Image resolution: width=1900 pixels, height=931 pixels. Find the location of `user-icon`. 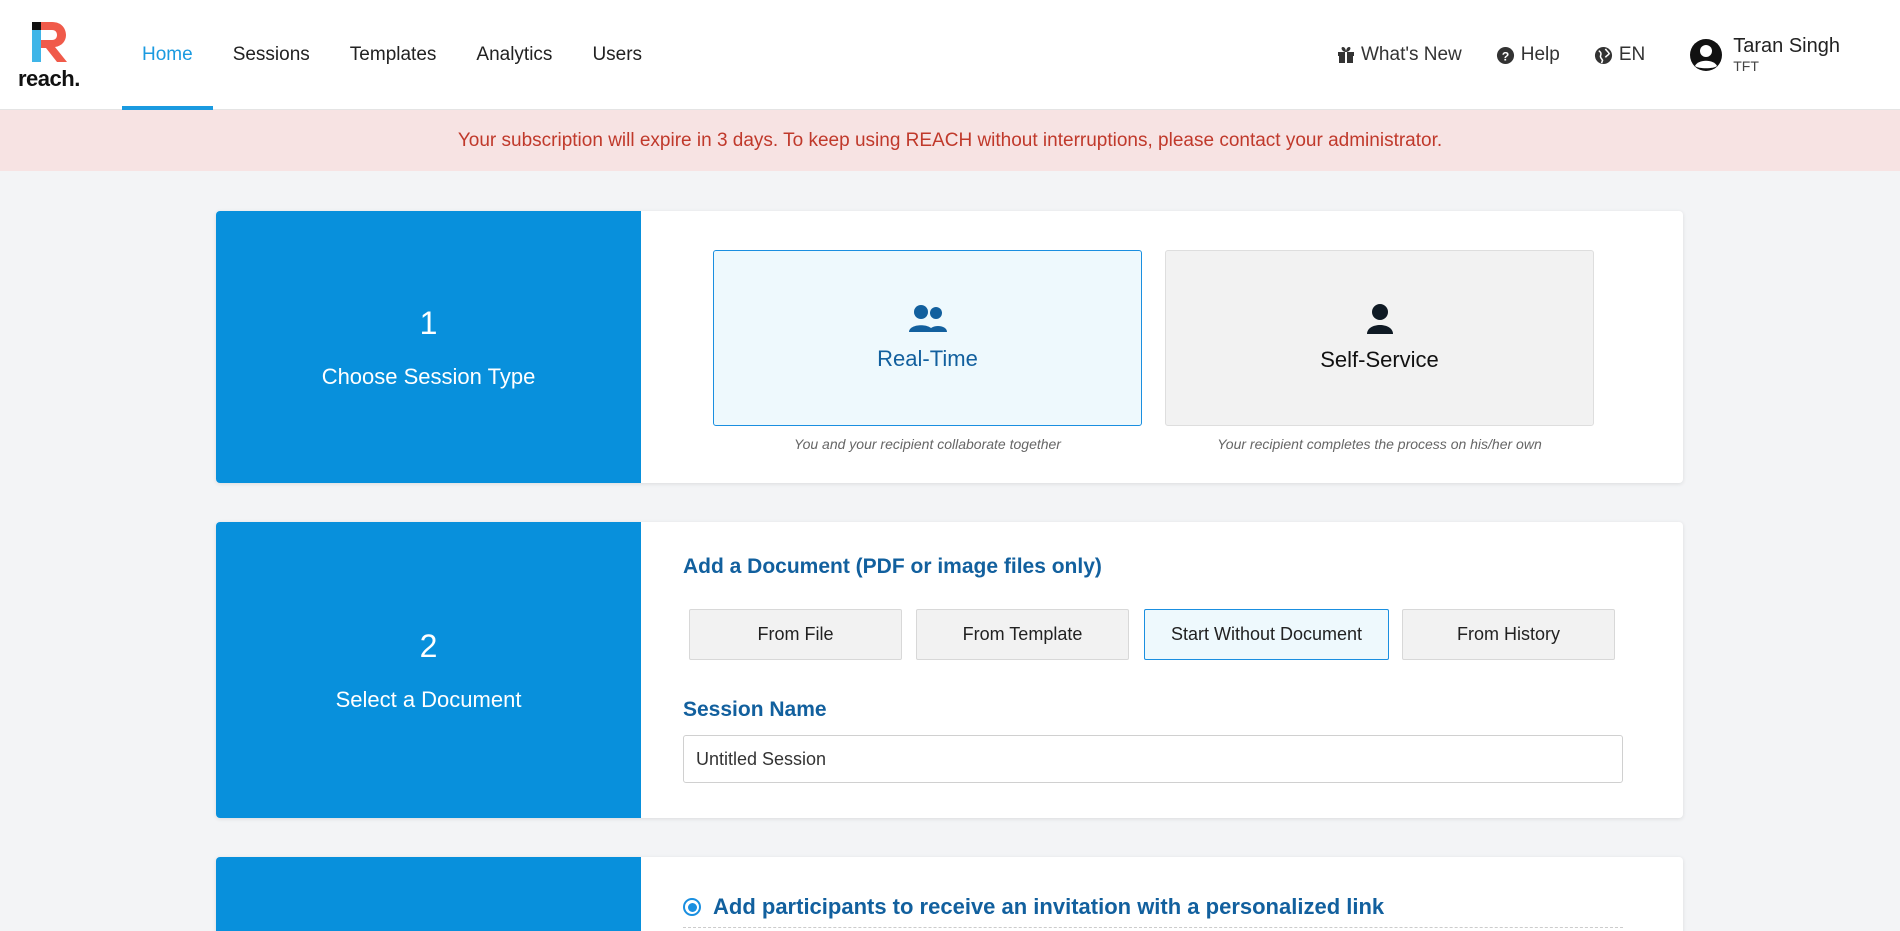

user-icon is located at coordinates (1379, 319).